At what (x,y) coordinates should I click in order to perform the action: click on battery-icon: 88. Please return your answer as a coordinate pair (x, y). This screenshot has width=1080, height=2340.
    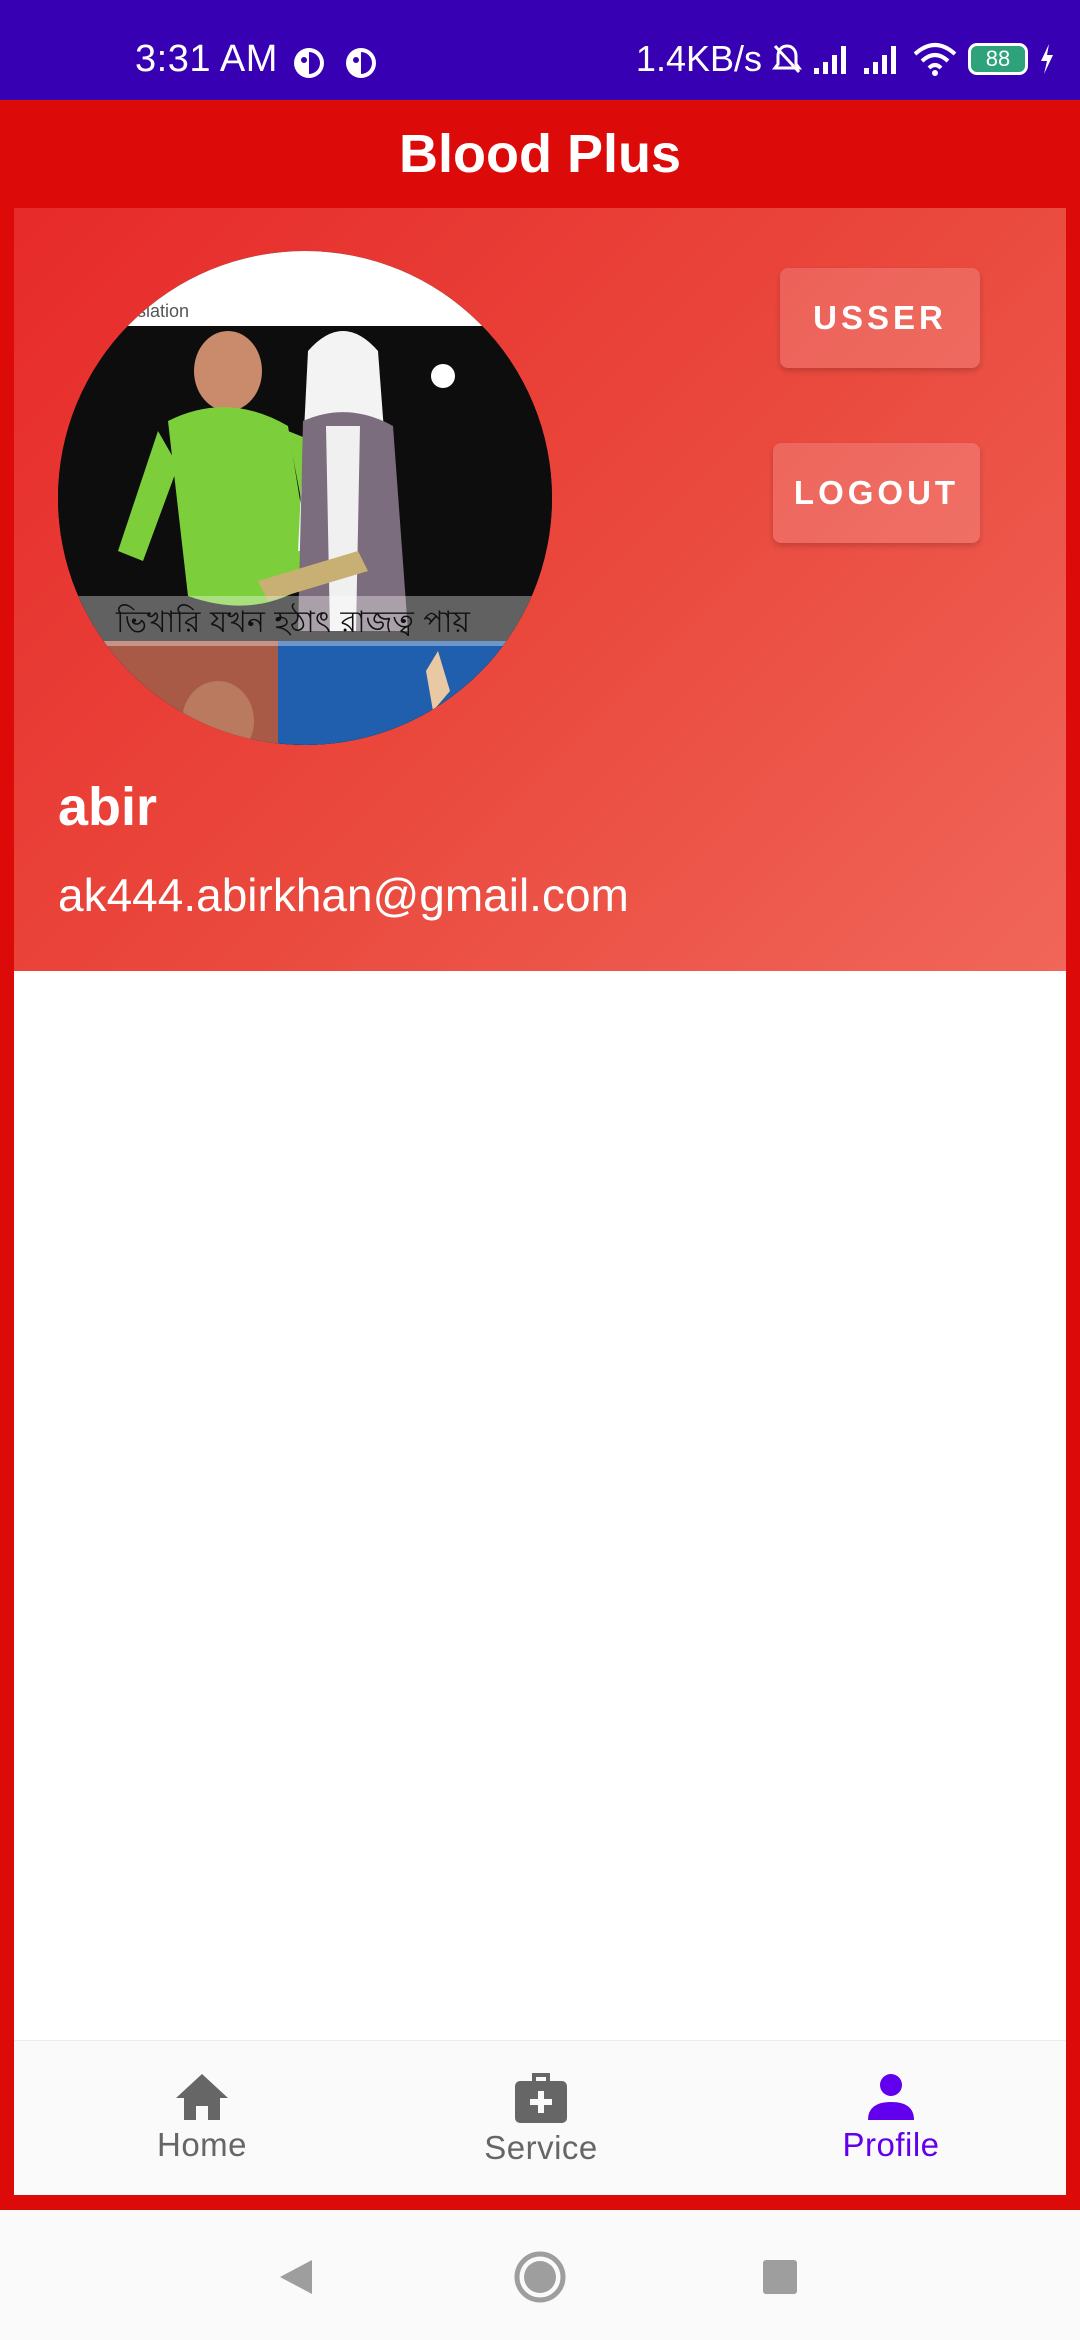
    Looking at the image, I should click on (998, 59).